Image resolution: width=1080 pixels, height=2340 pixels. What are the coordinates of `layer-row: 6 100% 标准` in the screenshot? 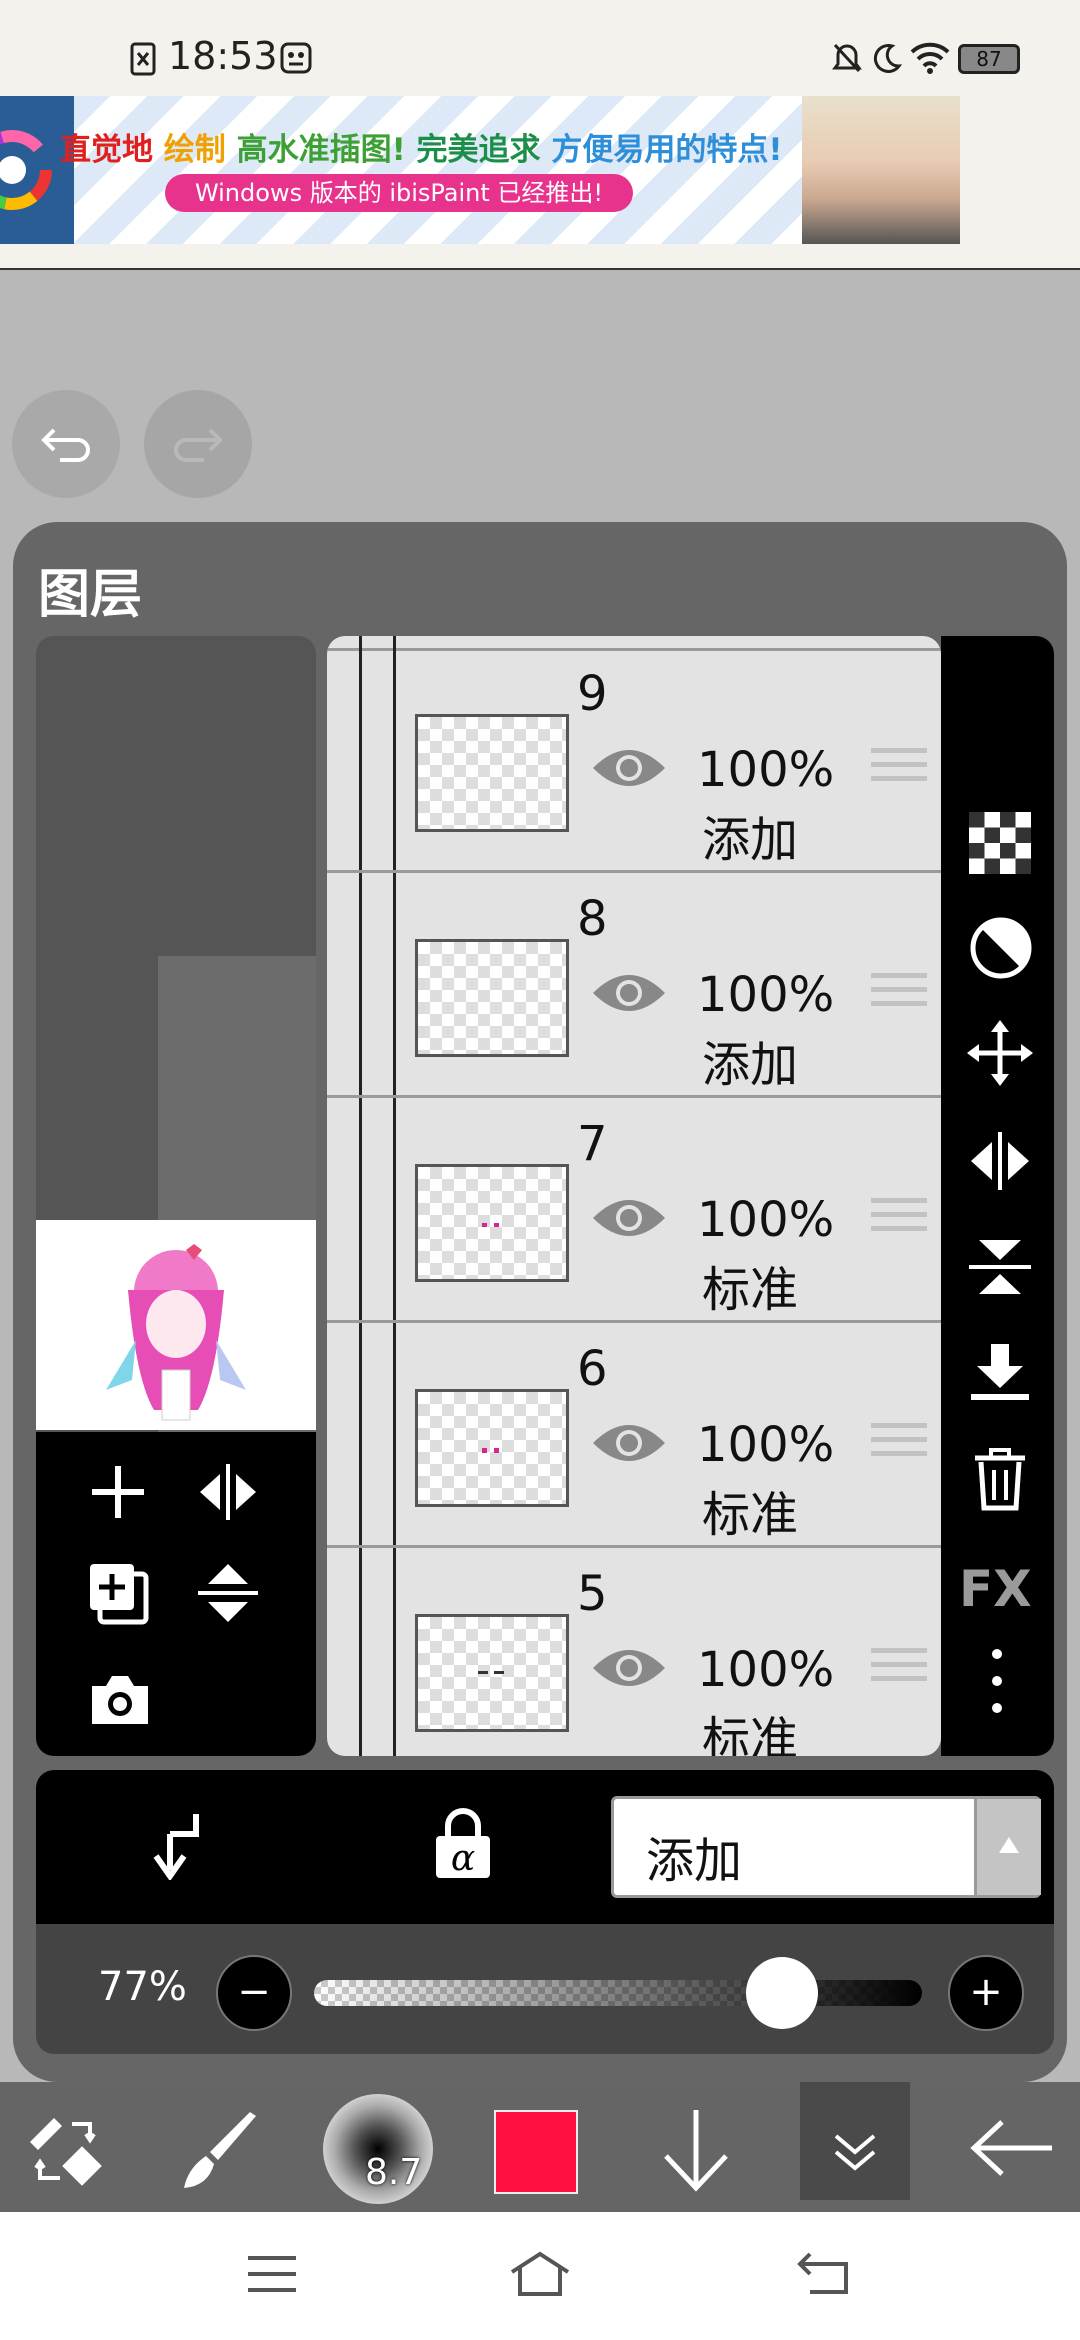 It's located at (634, 1435).